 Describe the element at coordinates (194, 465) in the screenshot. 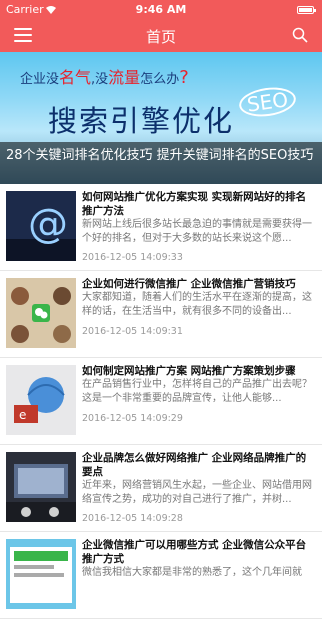

I see `article-title: 企业品牌怎么做好网络推广 企业网络品牌推广的要点` at that location.